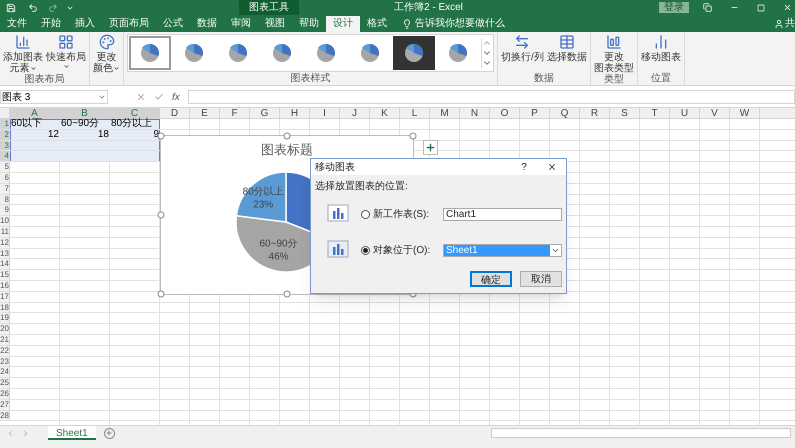  What do you see at coordinates (5, 285) in the screenshot?
I see `row-header: 16` at bounding box center [5, 285].